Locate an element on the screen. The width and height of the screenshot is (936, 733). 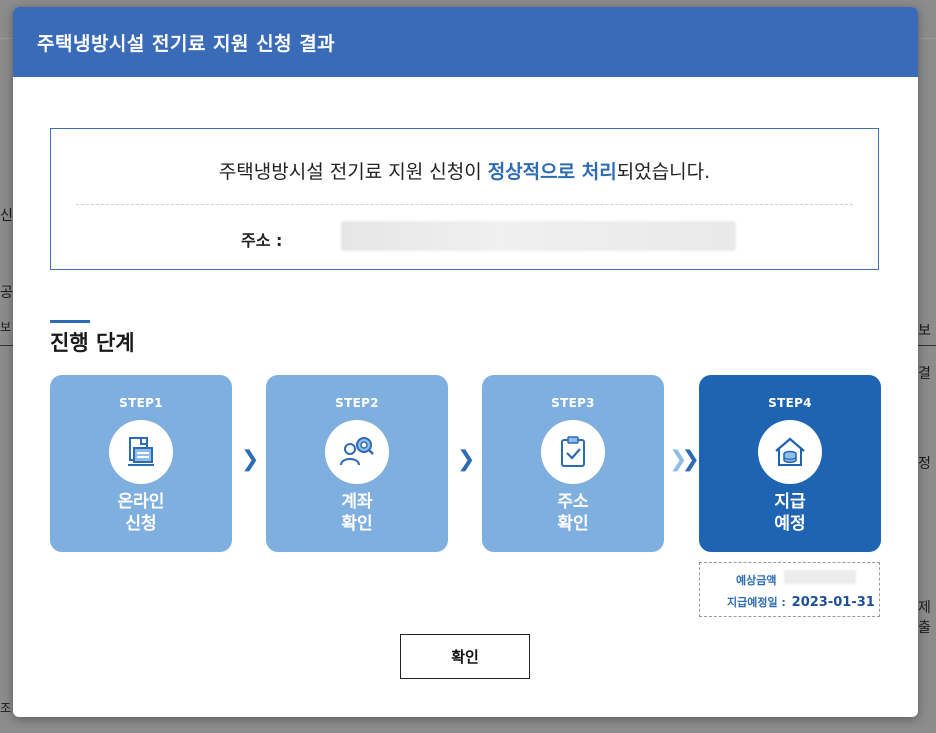
result-message-prefix: 주택냉방시설 전기료 지원 신청이 is located at coordinates (353, 172).